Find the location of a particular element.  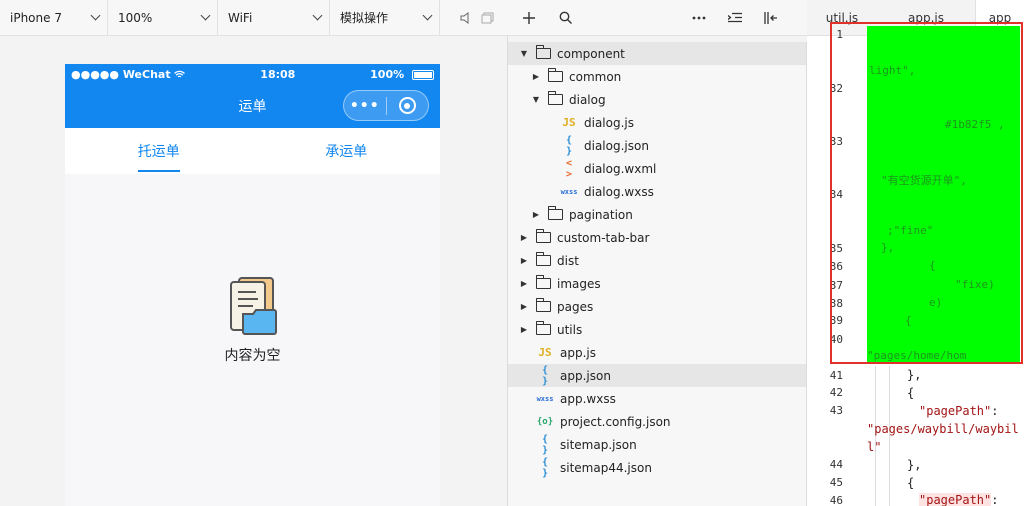

nav-bar: 运单 ••• is located at coordinates (252, 106).